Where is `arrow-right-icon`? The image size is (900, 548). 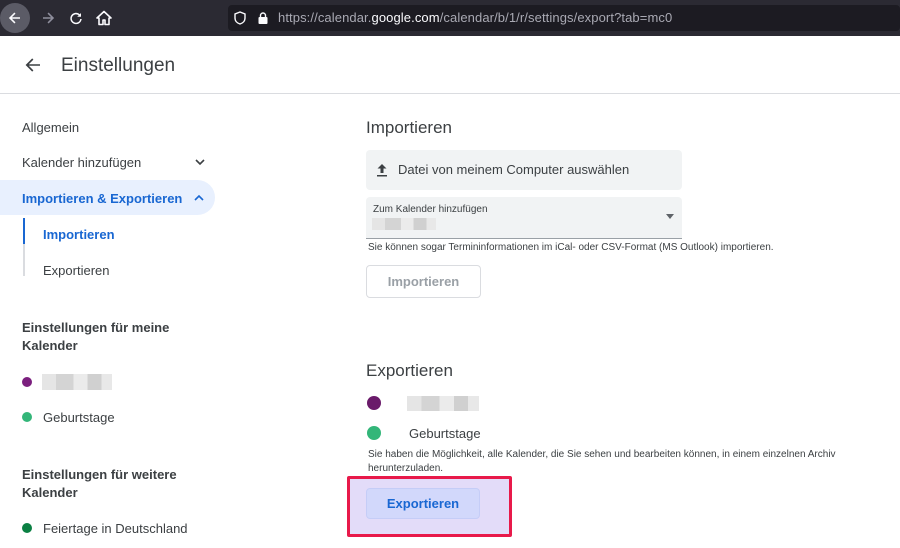
arrow-right-icon is located at coordinates (49, 18).